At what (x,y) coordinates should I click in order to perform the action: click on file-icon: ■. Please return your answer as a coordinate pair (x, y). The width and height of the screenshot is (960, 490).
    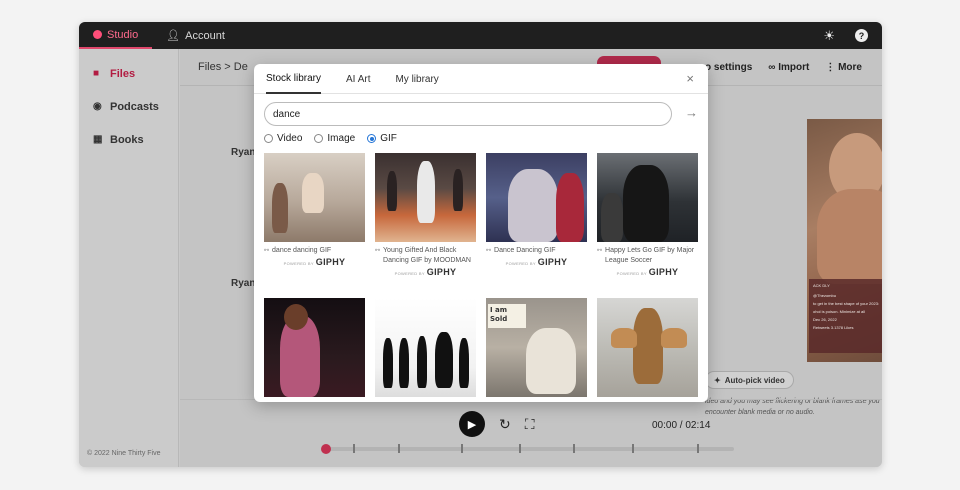
    Looking at the image, I should click on (96, 73).